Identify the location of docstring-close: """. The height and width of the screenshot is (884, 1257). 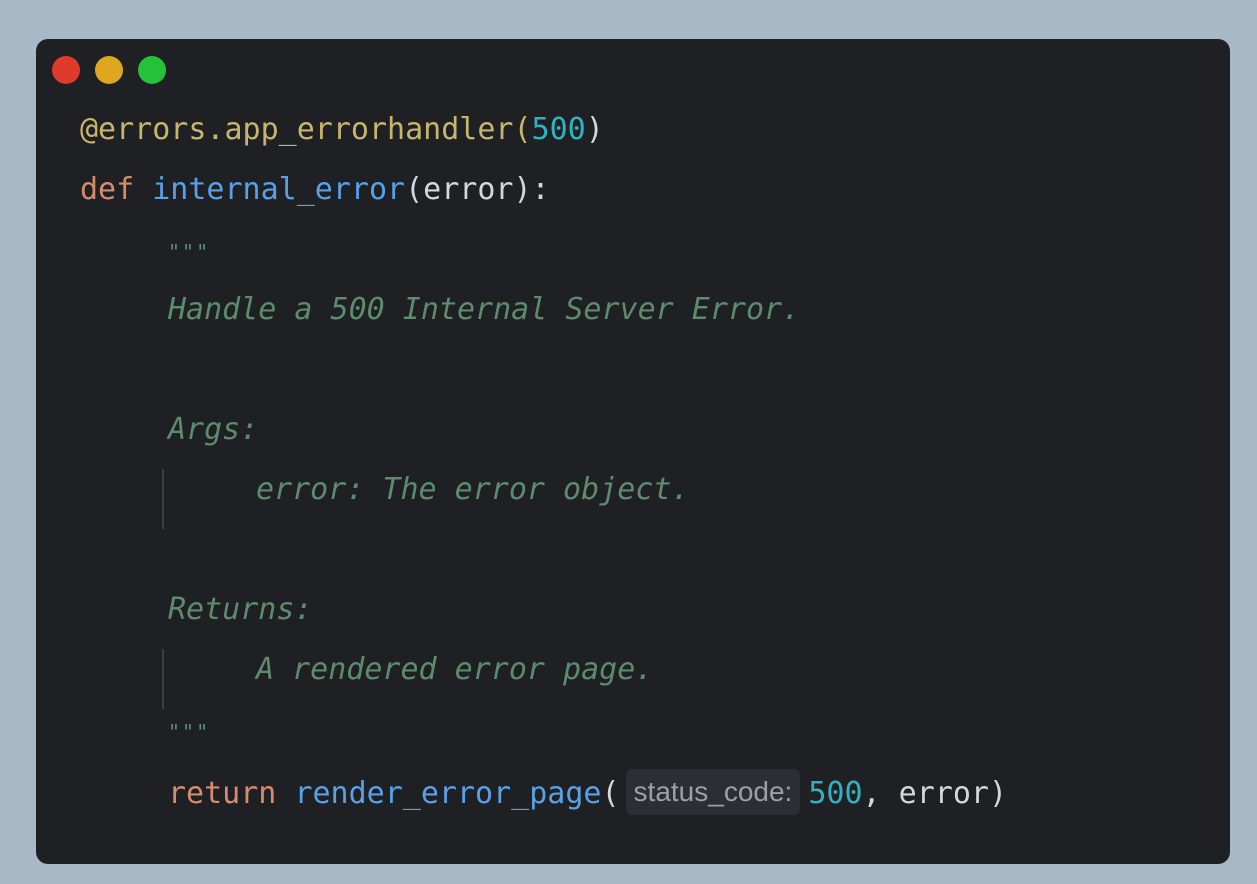
(189, 732).